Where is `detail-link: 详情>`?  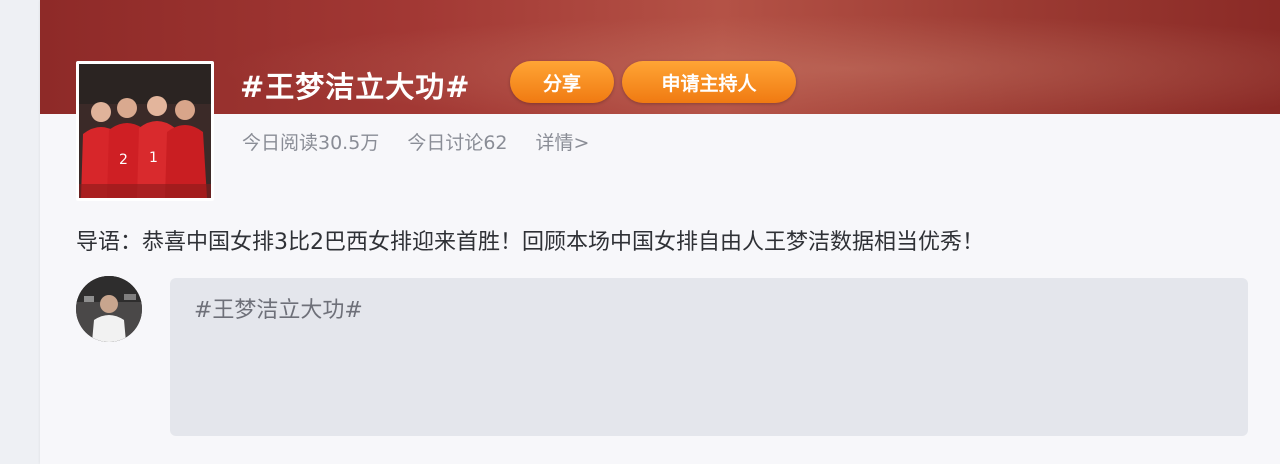
detail-link: 详情> is located at coordinates (563, 141).